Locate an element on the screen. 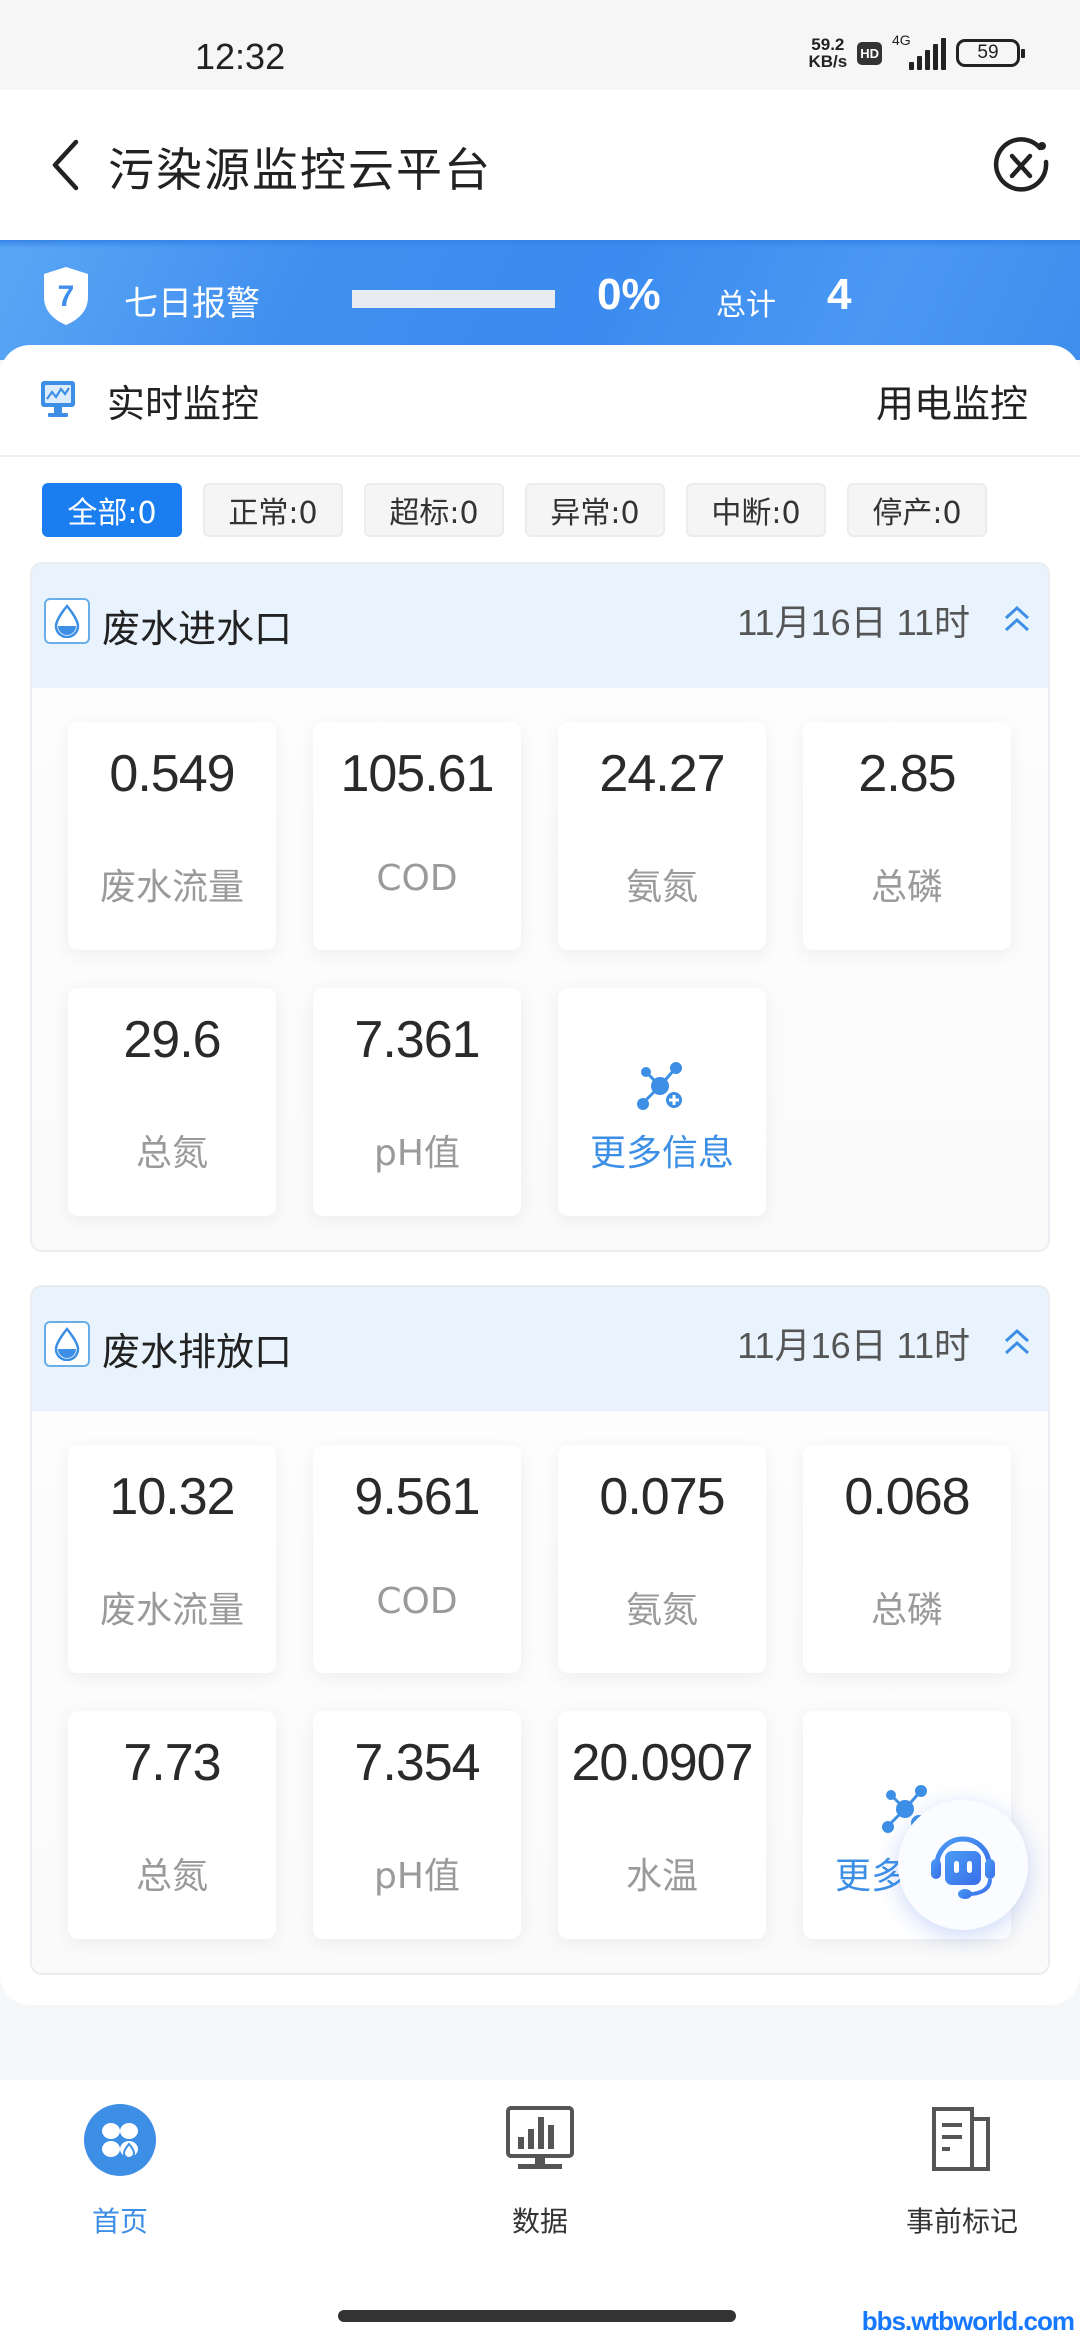 The height and width of the screenshot is (2340, 1080). customer-service-button is located at coordinates (963, 1865).